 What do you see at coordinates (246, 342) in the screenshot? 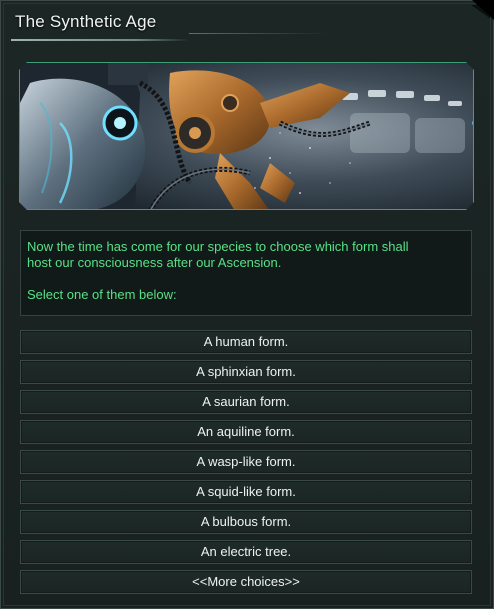
I see `option-human-form-button: A human form.` at bounding box center [246, 342].